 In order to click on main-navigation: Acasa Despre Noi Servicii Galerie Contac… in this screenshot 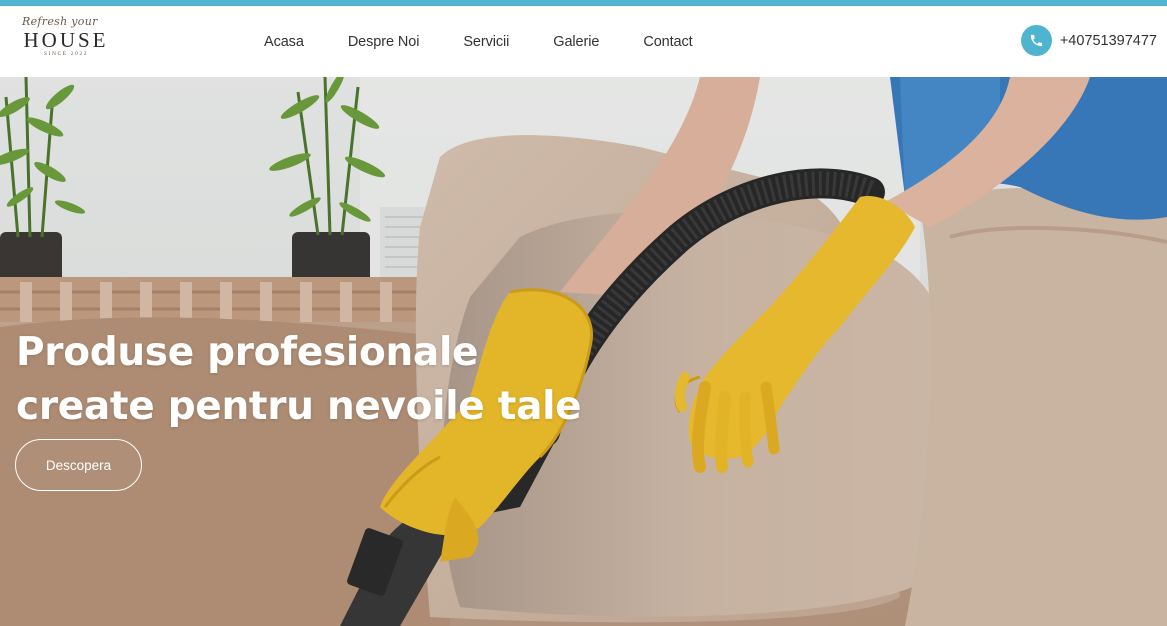, I will do `click(500, 41)`.